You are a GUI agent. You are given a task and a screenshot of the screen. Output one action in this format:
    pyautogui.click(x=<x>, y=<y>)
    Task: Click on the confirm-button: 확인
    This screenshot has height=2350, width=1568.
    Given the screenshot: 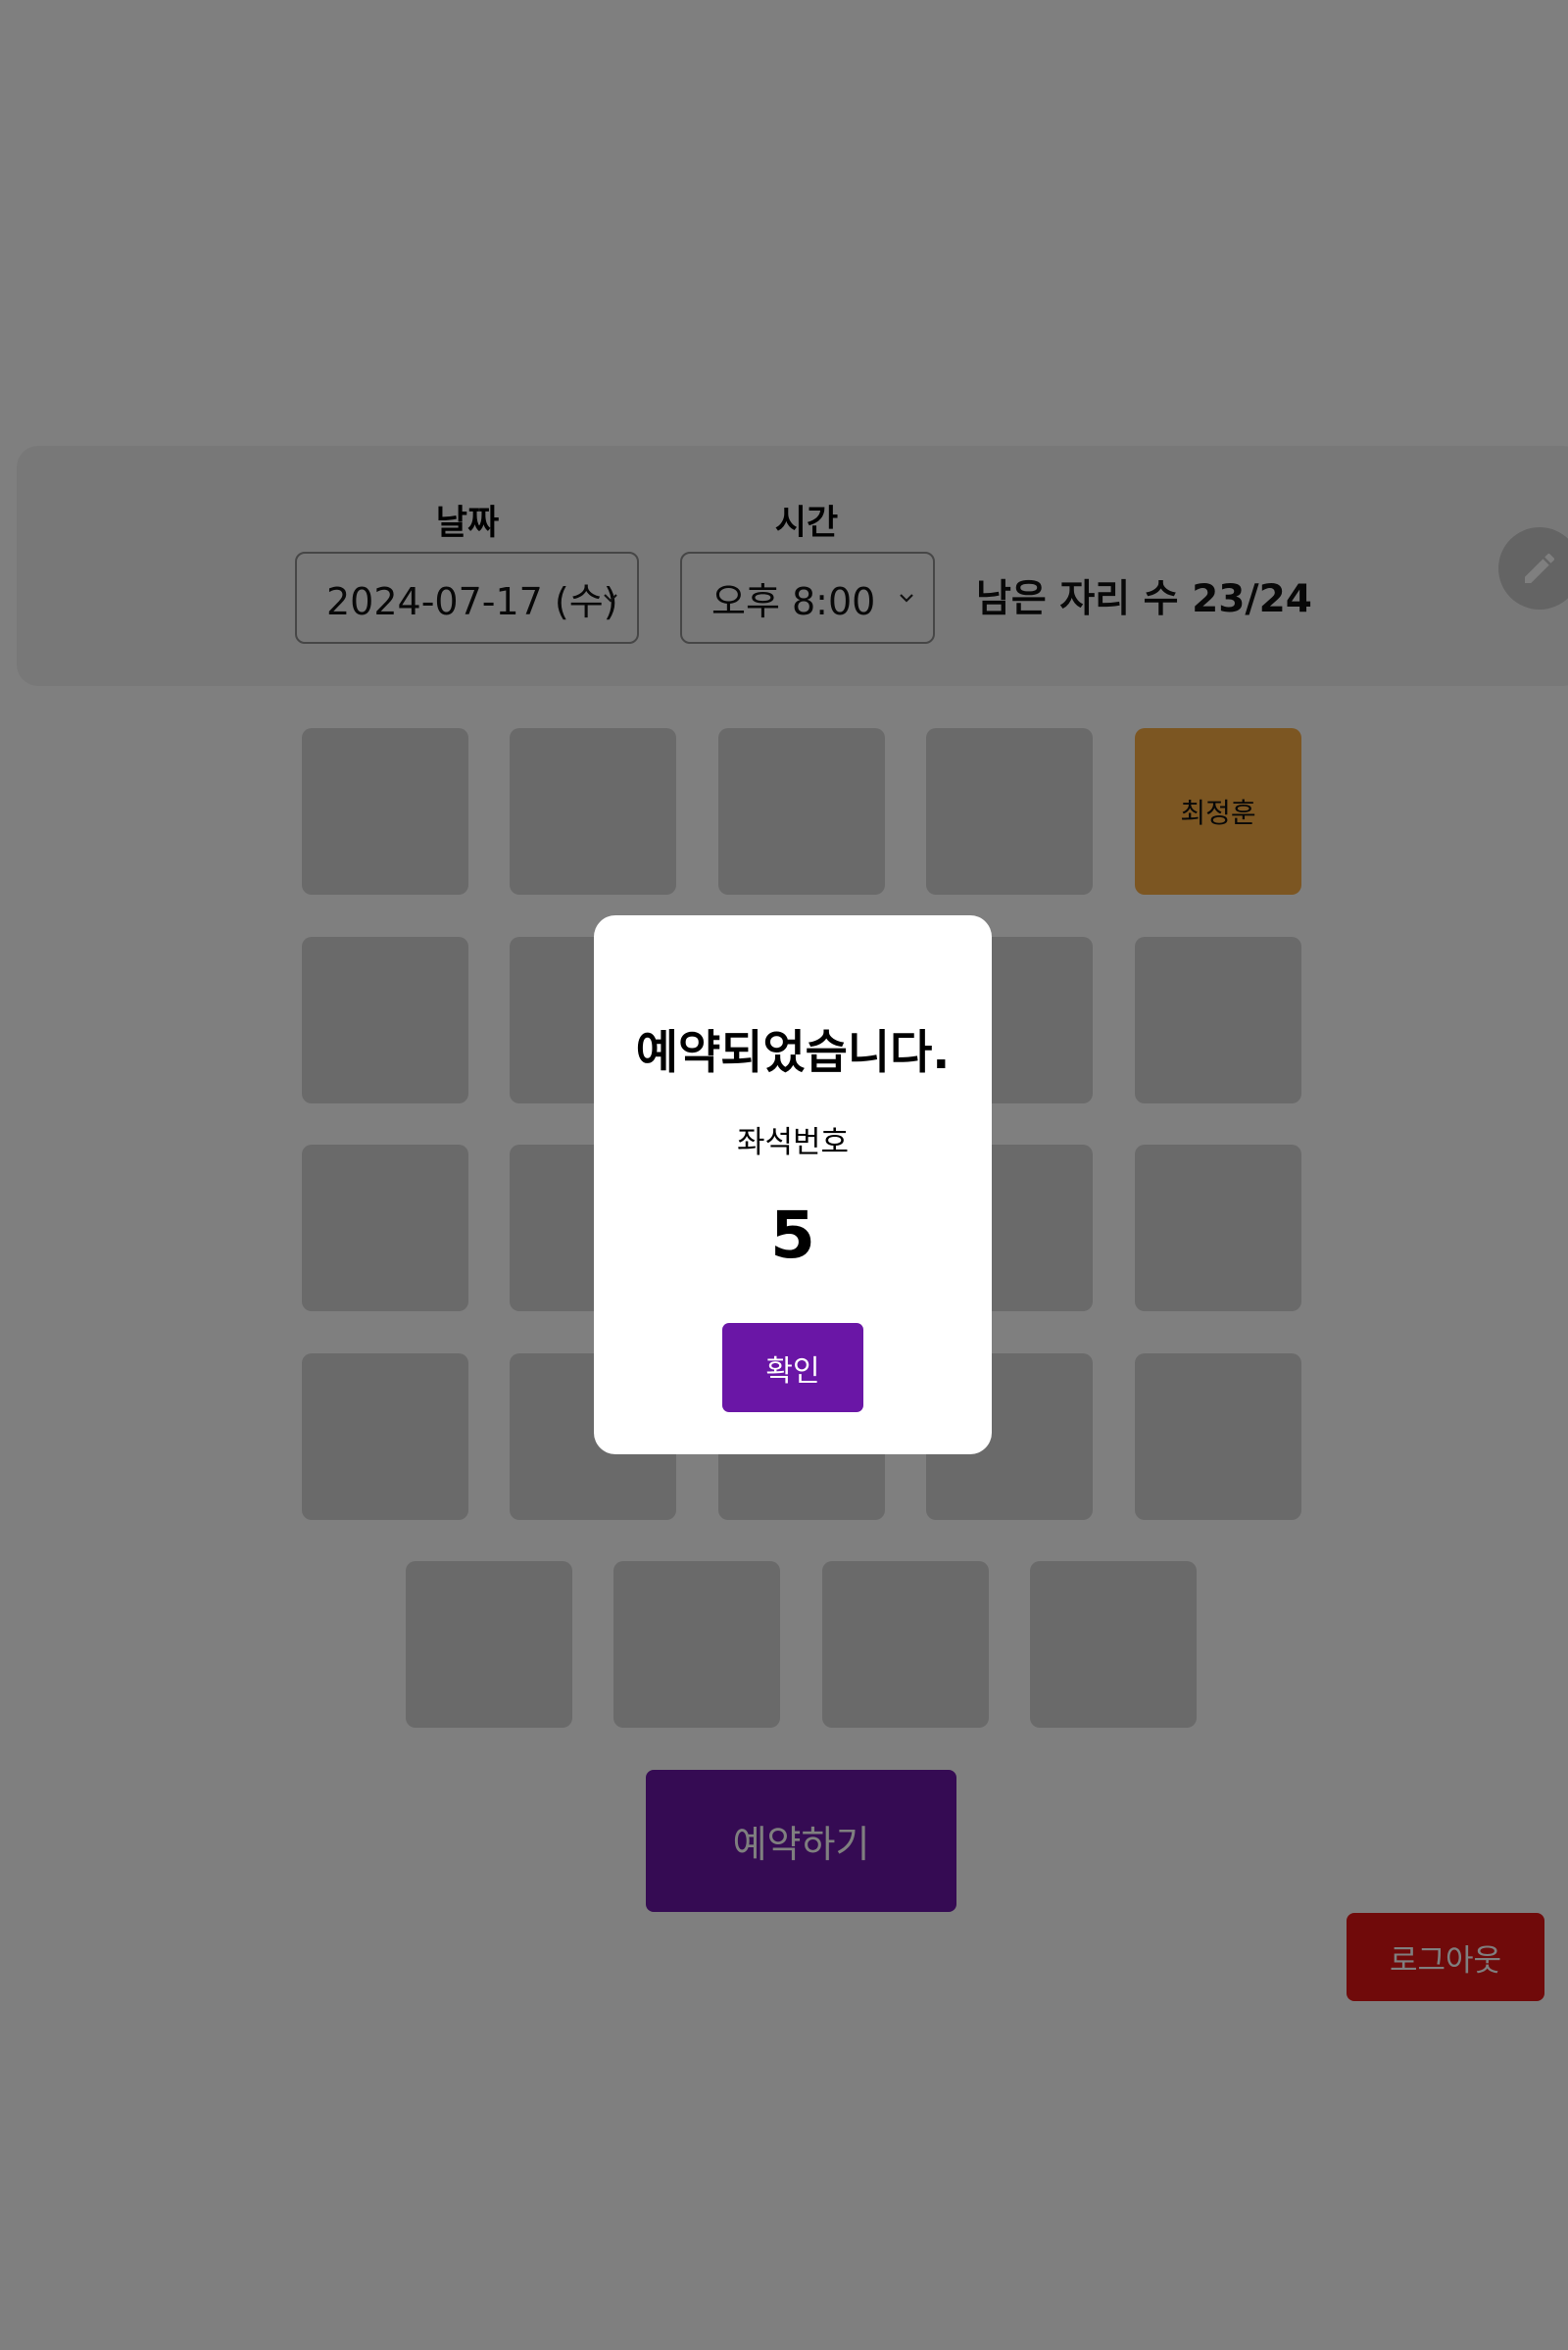 What is the action you would take?
    pyautogui.click(x=793, y=1367)
    